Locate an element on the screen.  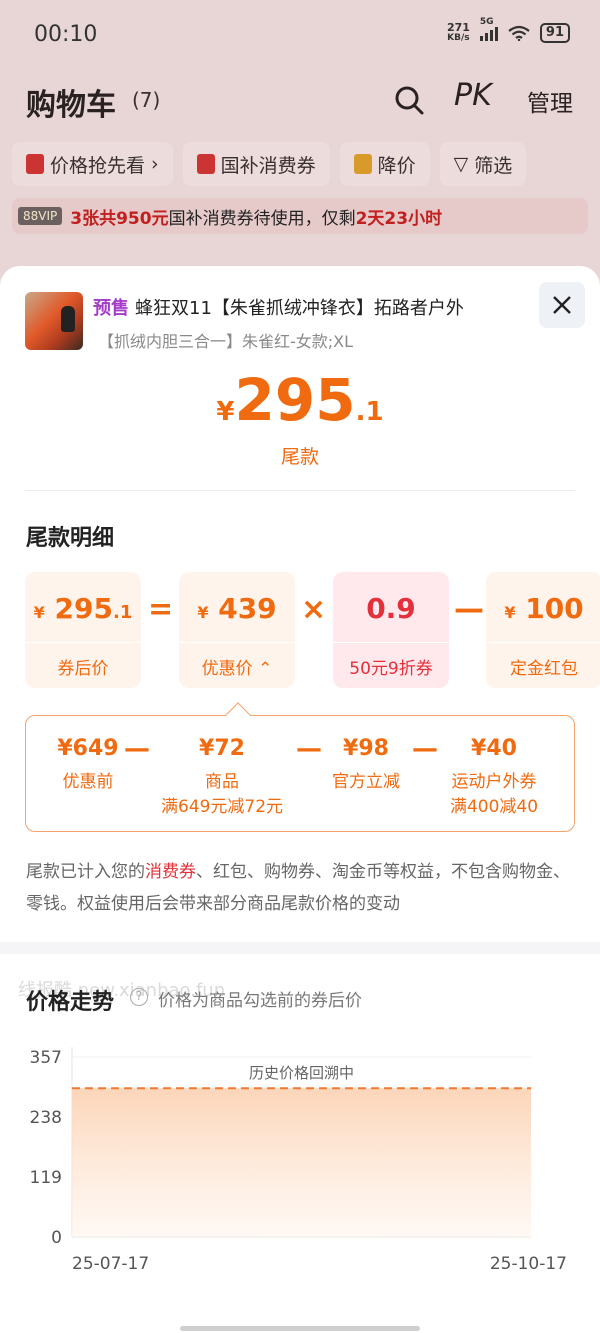
chip-filter: ▽ 筛选 is located at coordinates (483, 164).